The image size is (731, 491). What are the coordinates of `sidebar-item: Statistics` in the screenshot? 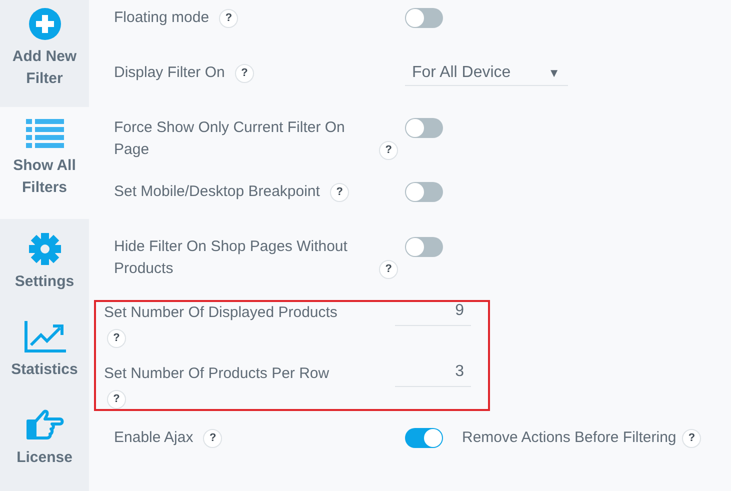 It's located at (44, 351).